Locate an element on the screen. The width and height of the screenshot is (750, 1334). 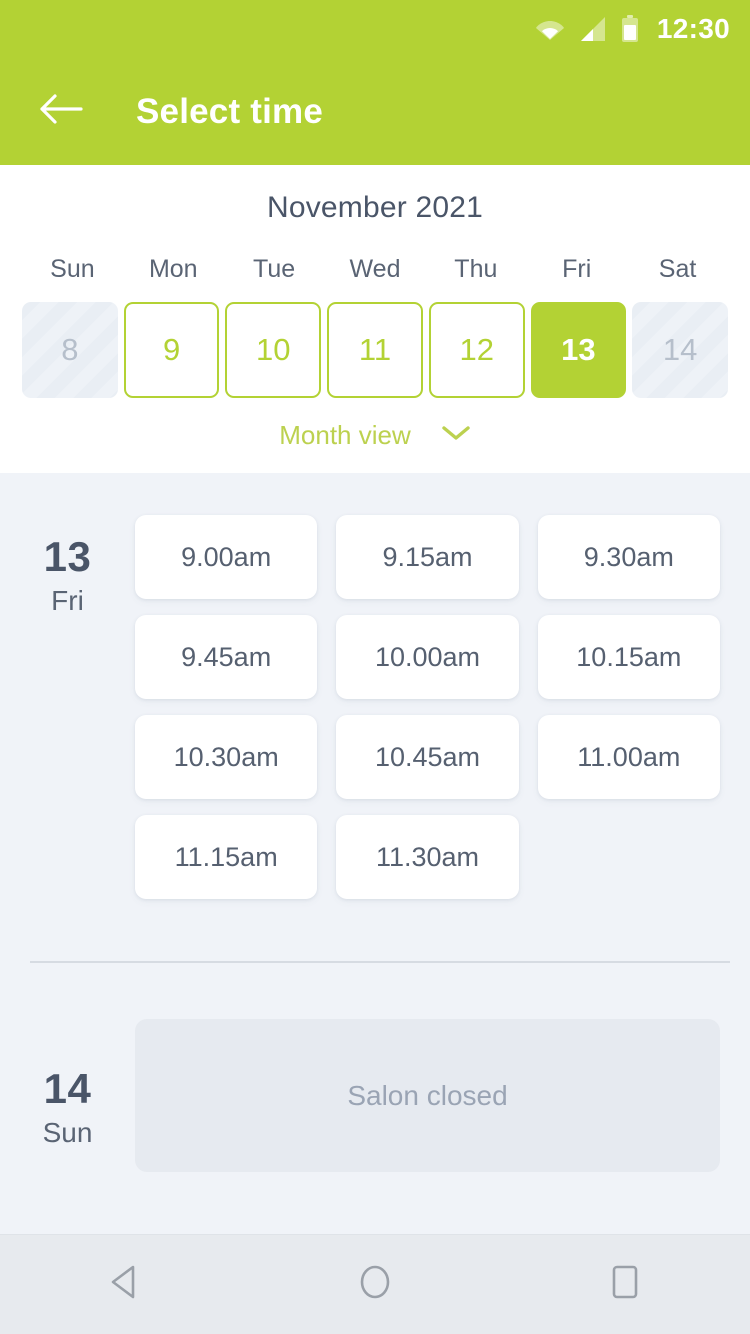
circle-home-icon is located at coordinates (375, 1284).